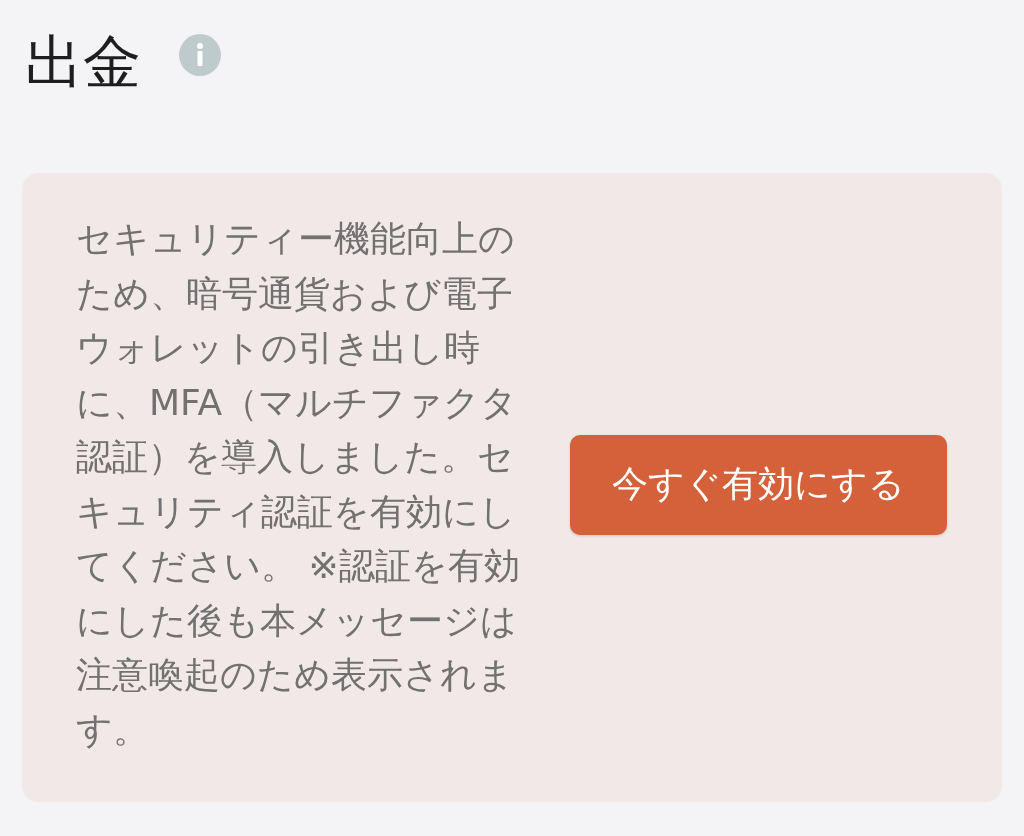  What do you see at coordinates (200, 55) in the screenshot?
I see `info-icon` at bounding box center [200, 55].